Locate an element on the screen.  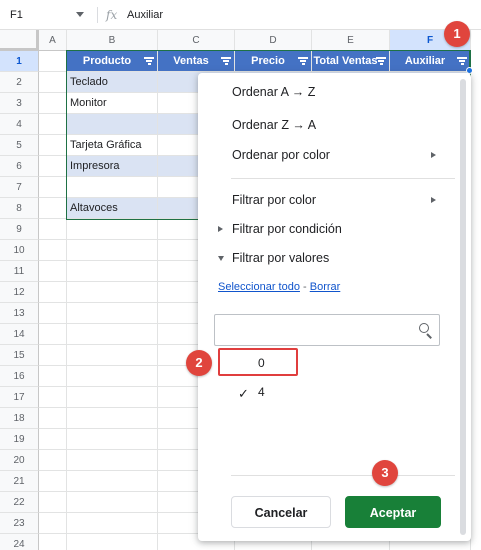
search-input is located at coordinates (327, 330).